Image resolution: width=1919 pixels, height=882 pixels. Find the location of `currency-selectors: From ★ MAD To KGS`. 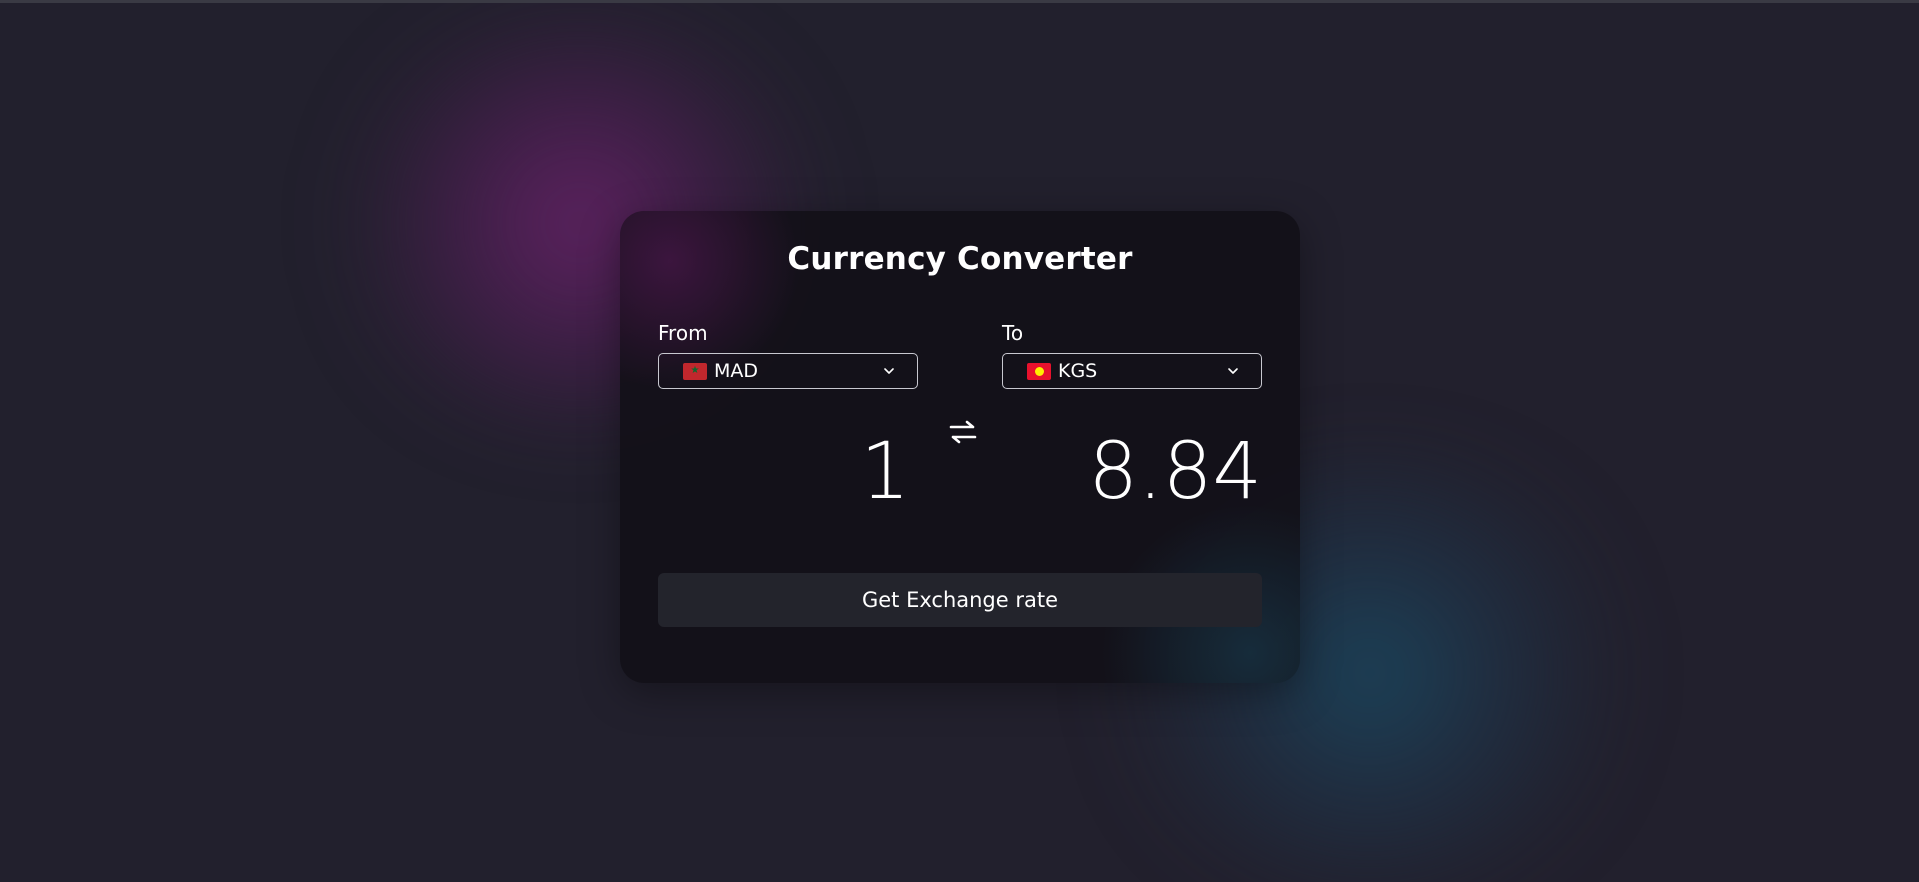

currency-selectors: From ★ MAD To KGS is located at coordinates (960, 355).